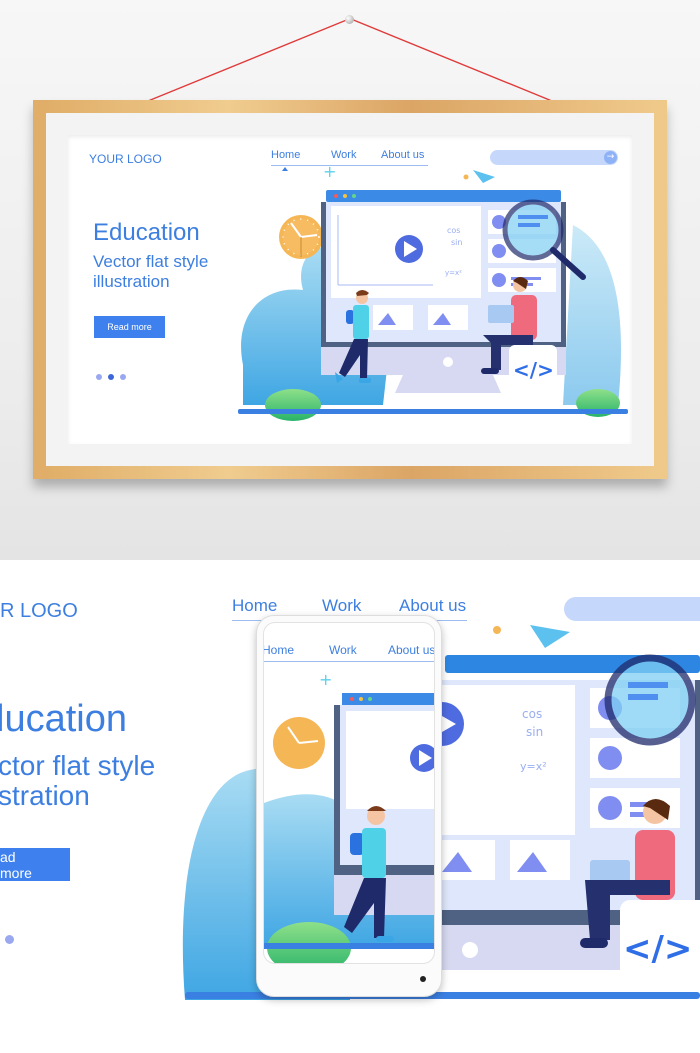 The height and width of the screenshot is (1053, 700). What do you see at coordinates (554, 157) in the screenshot?
I see `search-bar: →` at bounding box center [554, 157].